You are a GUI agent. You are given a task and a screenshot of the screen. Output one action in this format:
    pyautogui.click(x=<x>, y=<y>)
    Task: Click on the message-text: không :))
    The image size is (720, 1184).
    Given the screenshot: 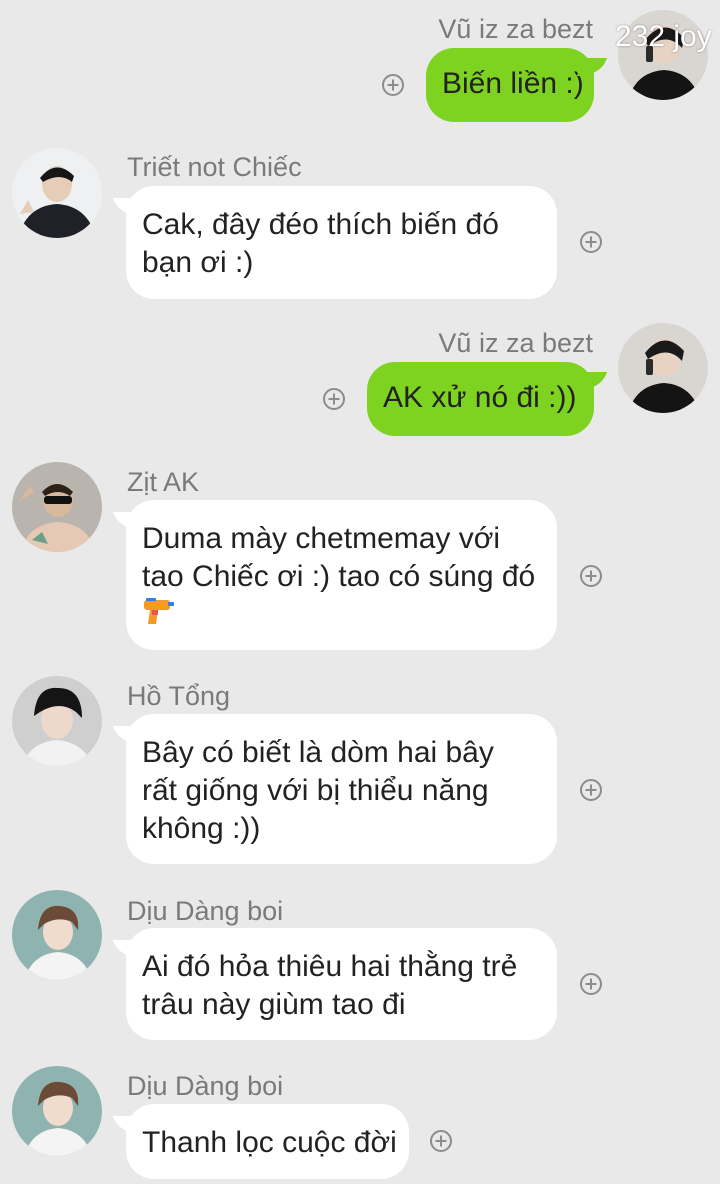 What is the action you would take?
    pyautogui.click(x=201, y=828)
    